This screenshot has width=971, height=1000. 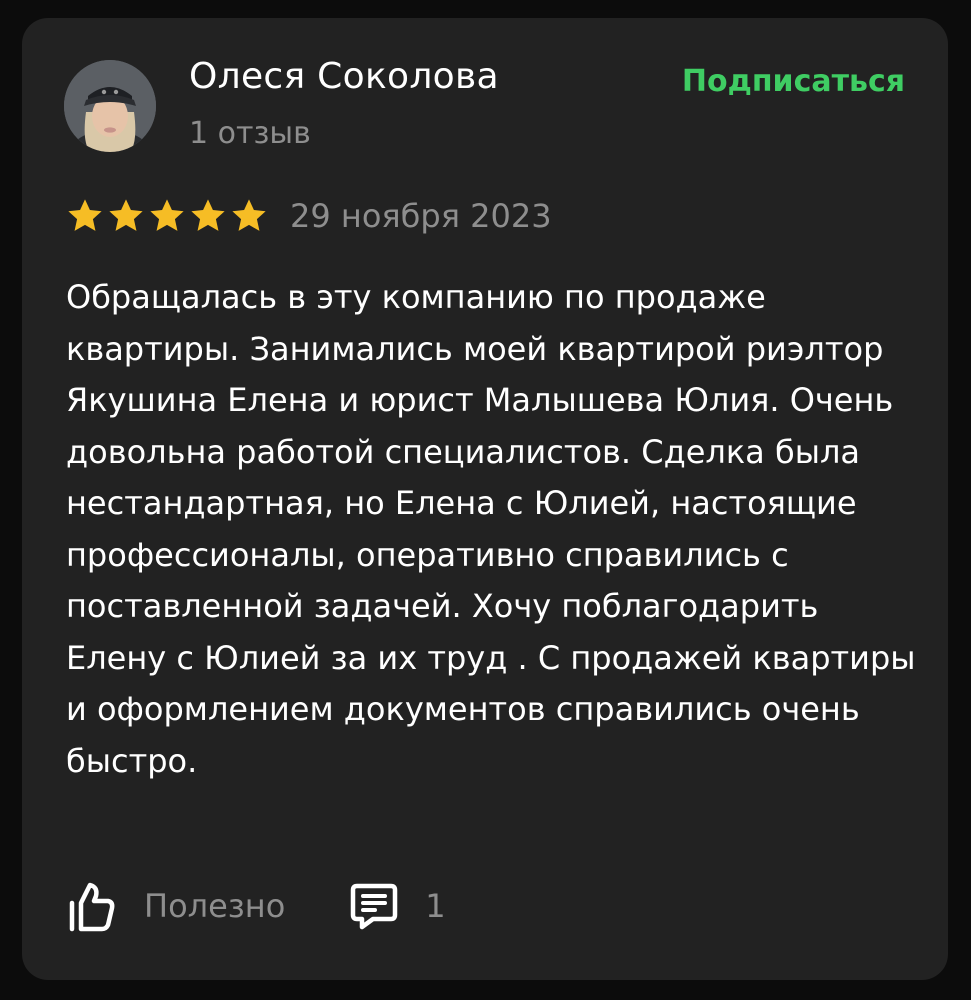 I want to click on author-name: Олеся Соколова, so click(x=344, y=76).